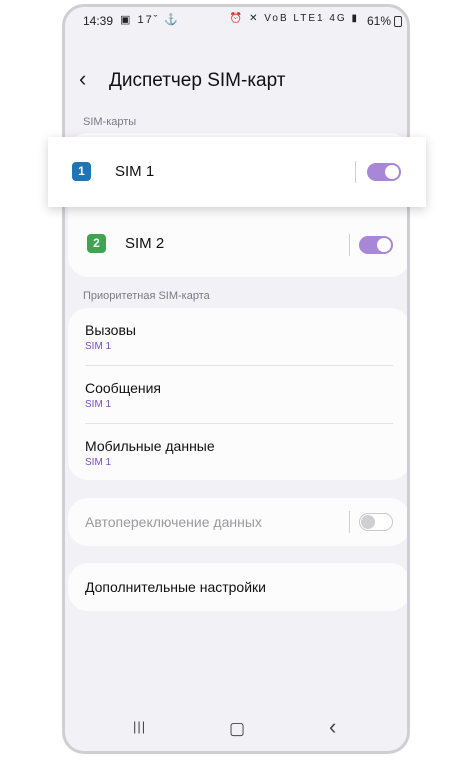 The width and height of the screenshot is (474, 759). What do you see at coordinates (398, 21) in the screenshot?
I see `battery-icon` at bounding box center [398, 21].